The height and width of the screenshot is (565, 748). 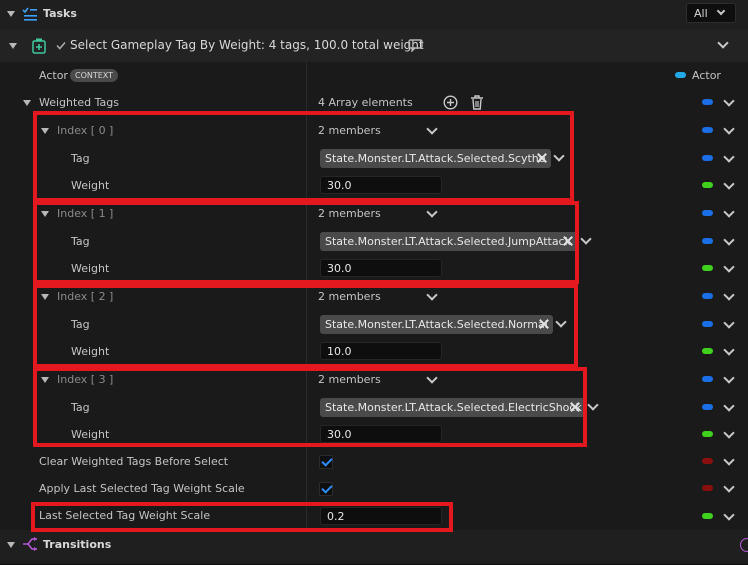 What do you see at coordinates (477, 102) in the screenshot?
I see `delete-elements-icon` at bounding box center [477, 102].